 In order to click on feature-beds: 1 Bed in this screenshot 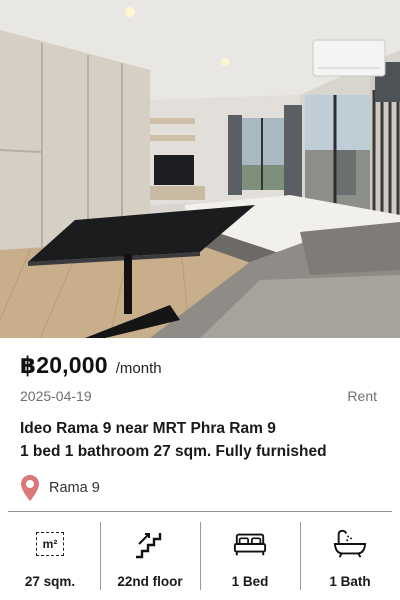, I will do `click(250, 556)`.